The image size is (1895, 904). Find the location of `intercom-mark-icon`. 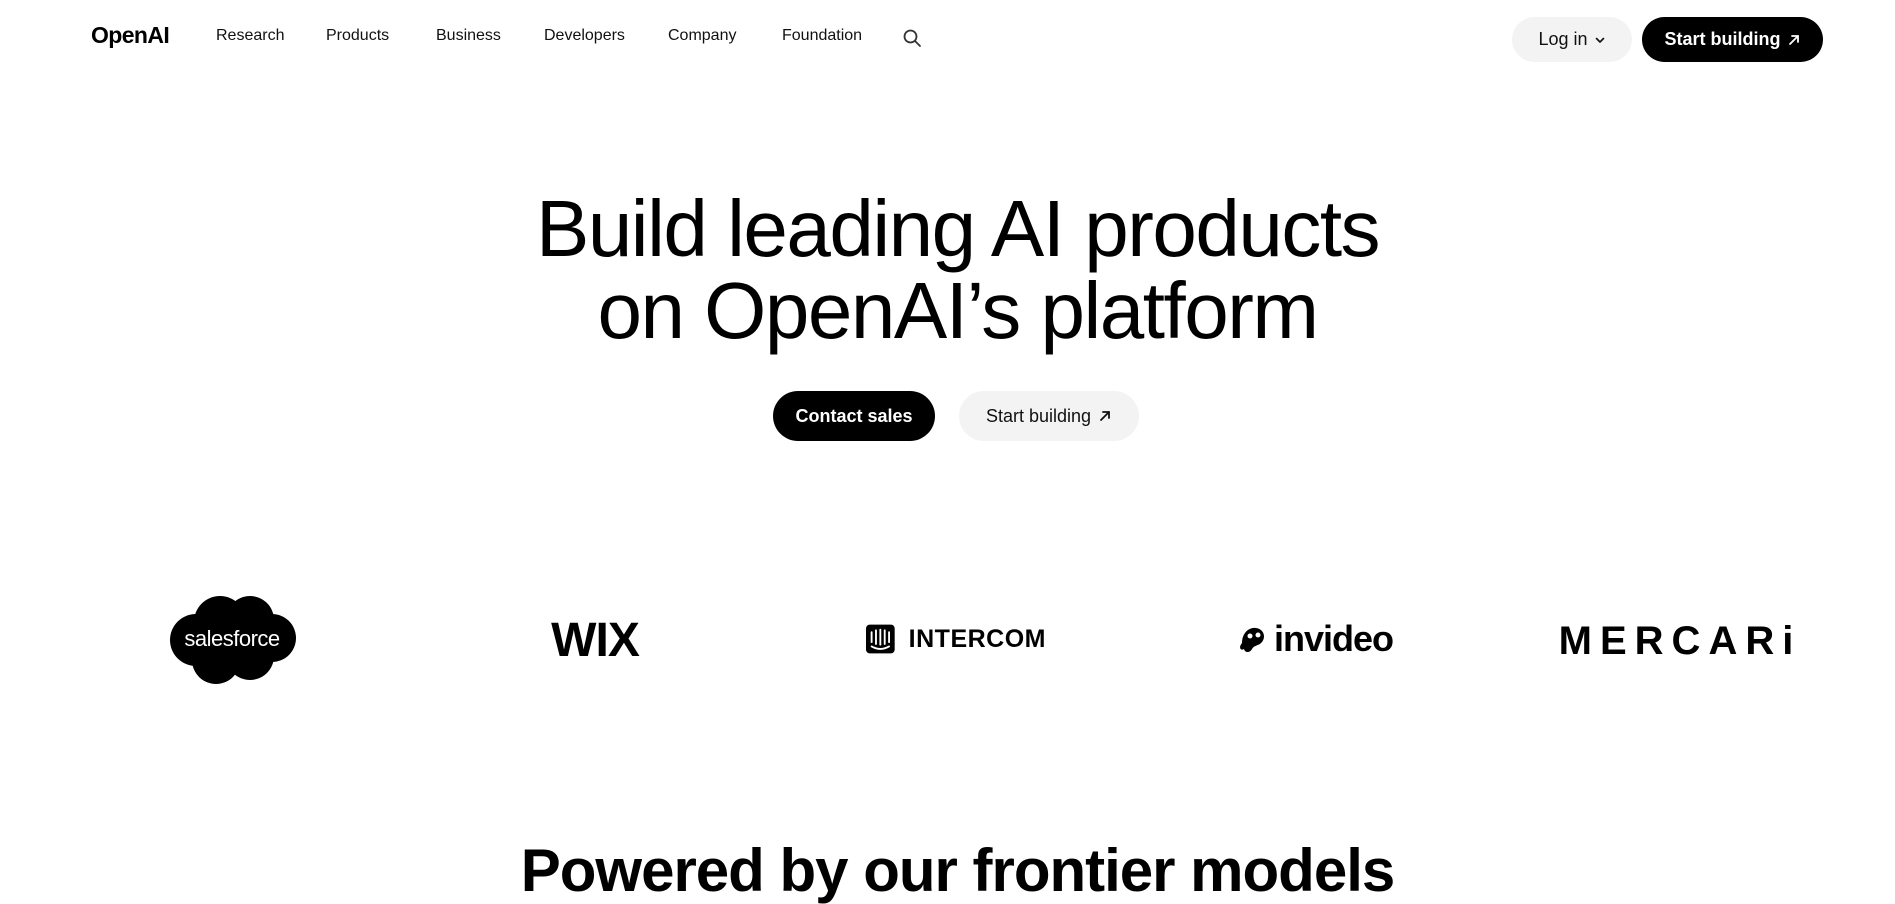

intercom-mark-icon is located at coordinates (880, 639).